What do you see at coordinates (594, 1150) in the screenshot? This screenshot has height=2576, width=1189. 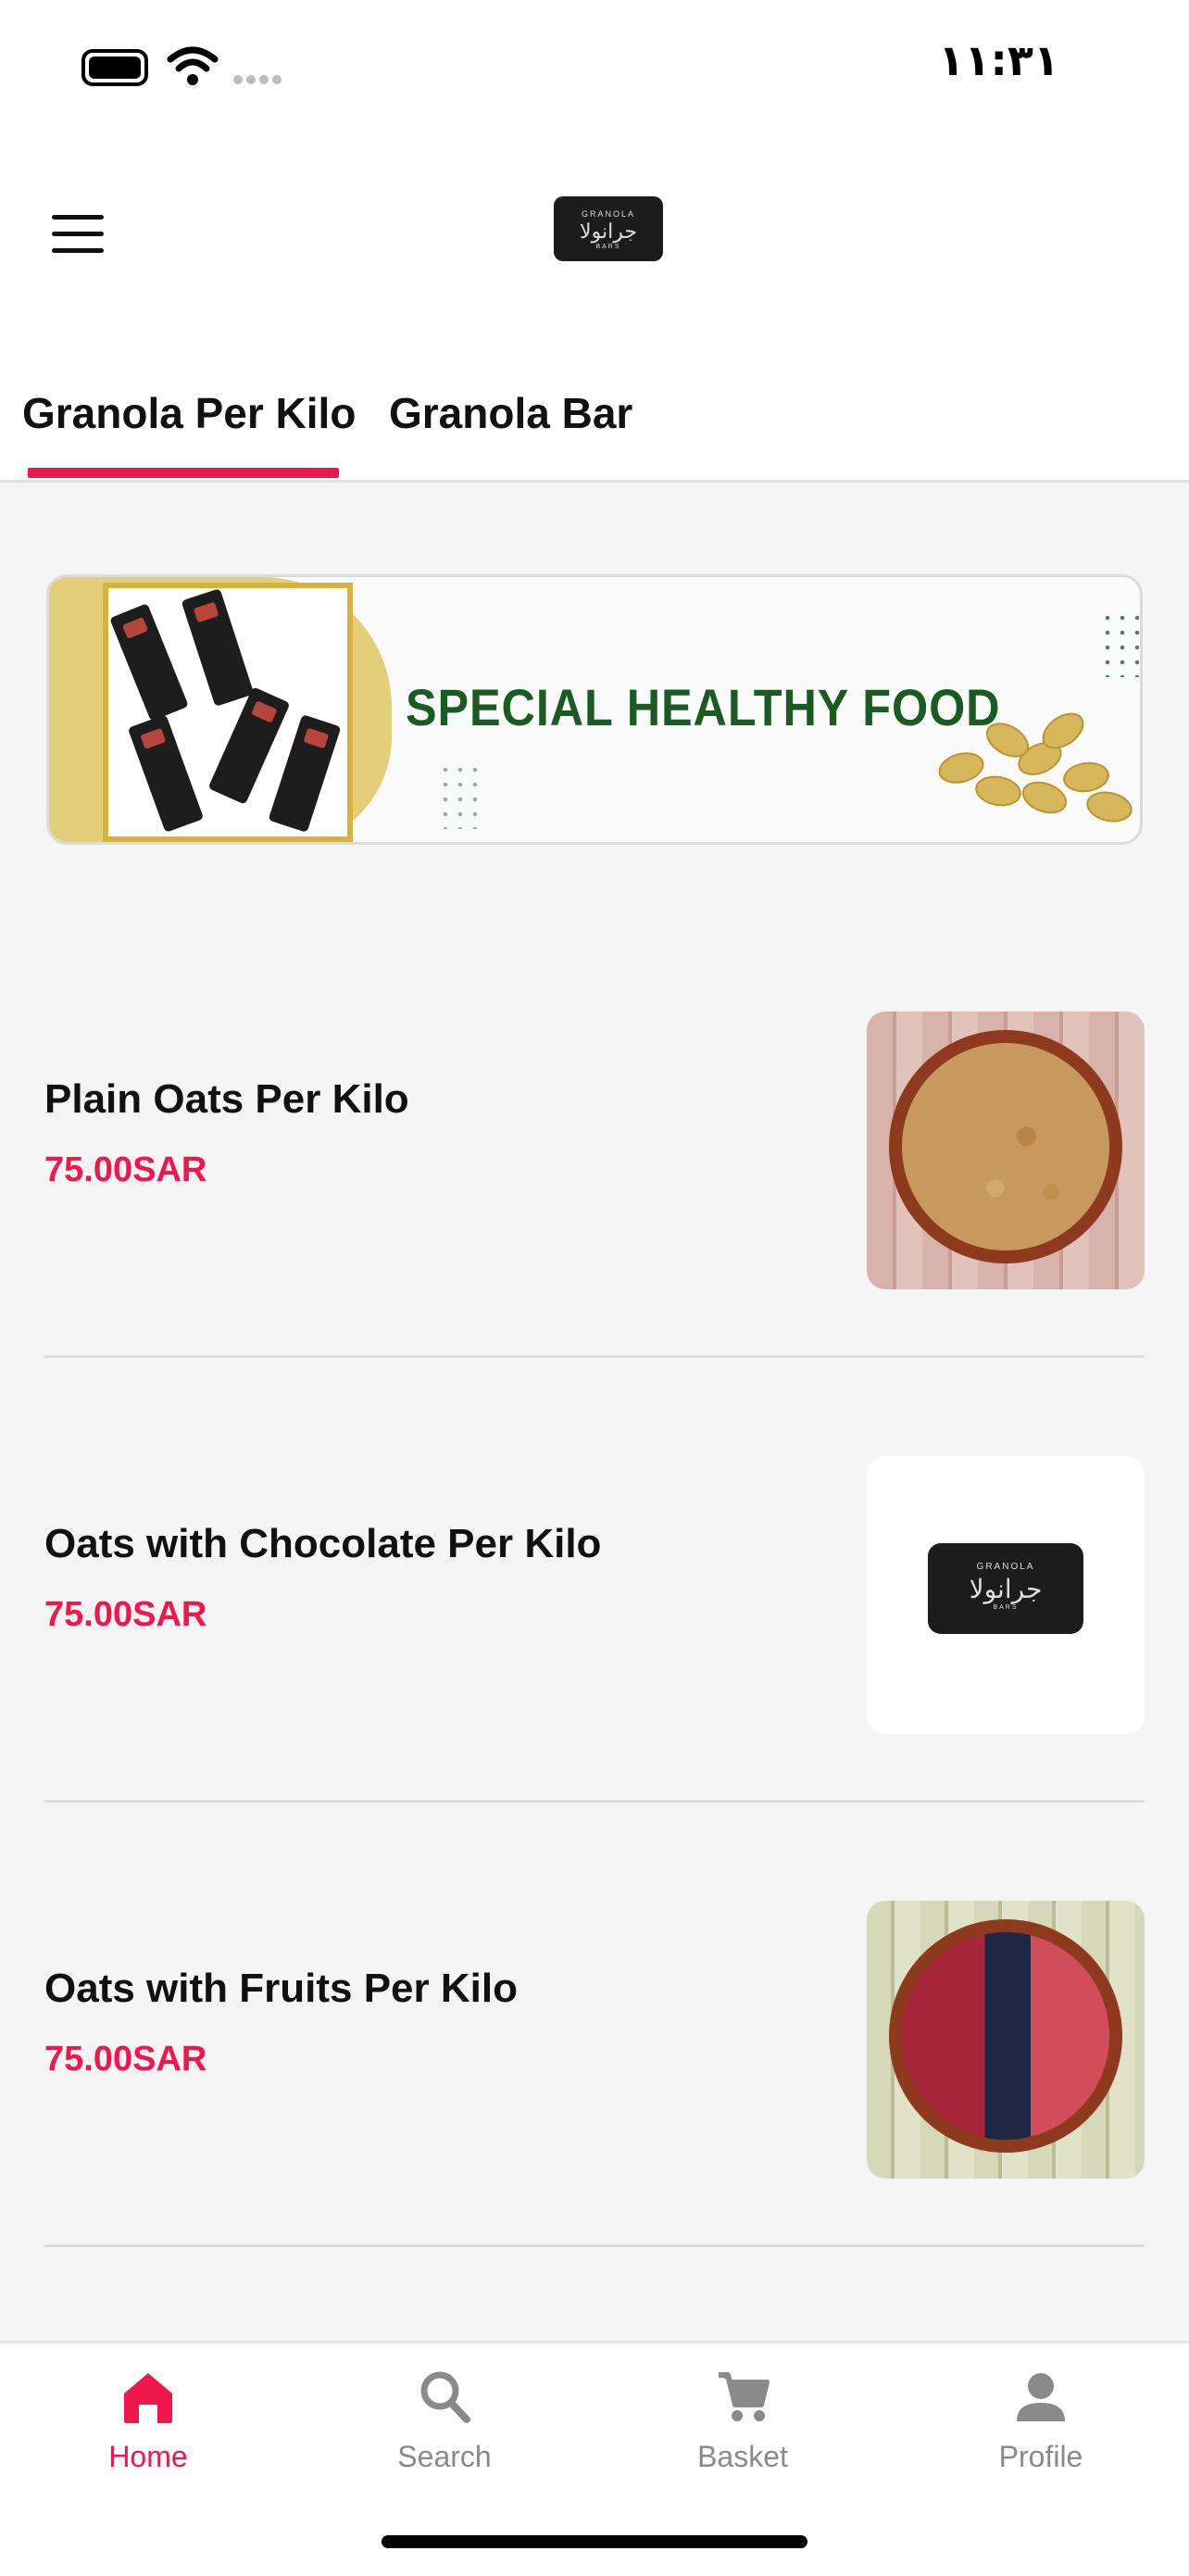 I see `product-item: Plain Oats Per Kilo 75.00SAR` at bounding box center [594, 1150].